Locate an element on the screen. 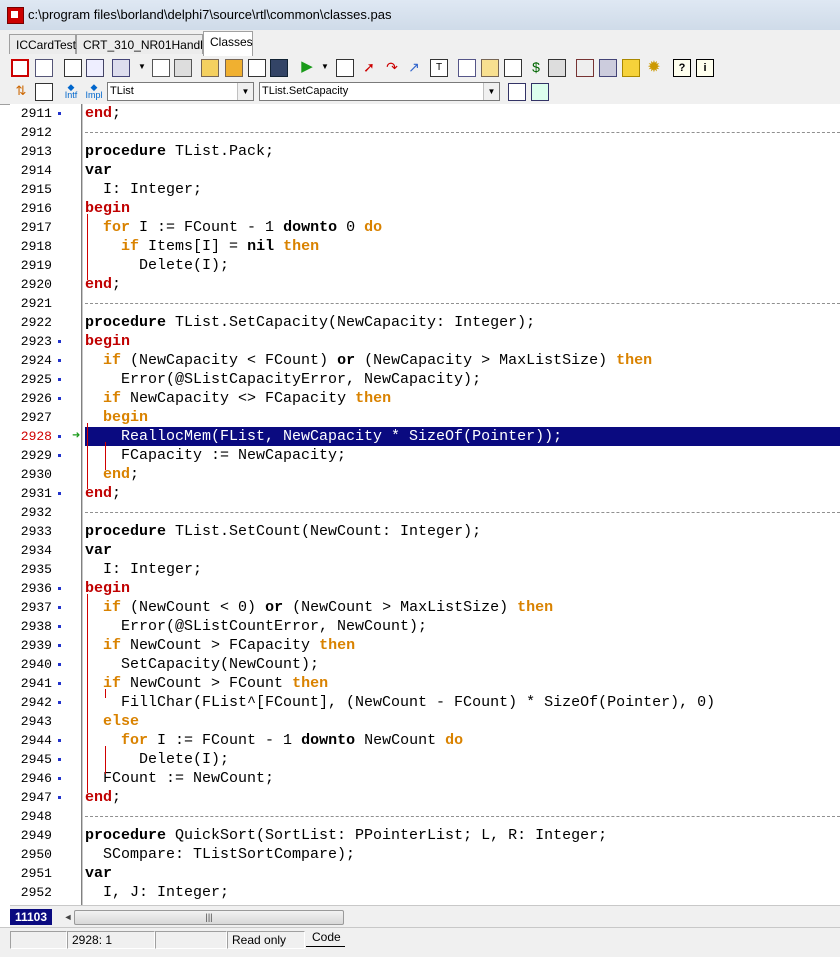 The image size is (840, 957). code-line: 2941 if NewCount > FCount then is located at coordinates (425, 683).